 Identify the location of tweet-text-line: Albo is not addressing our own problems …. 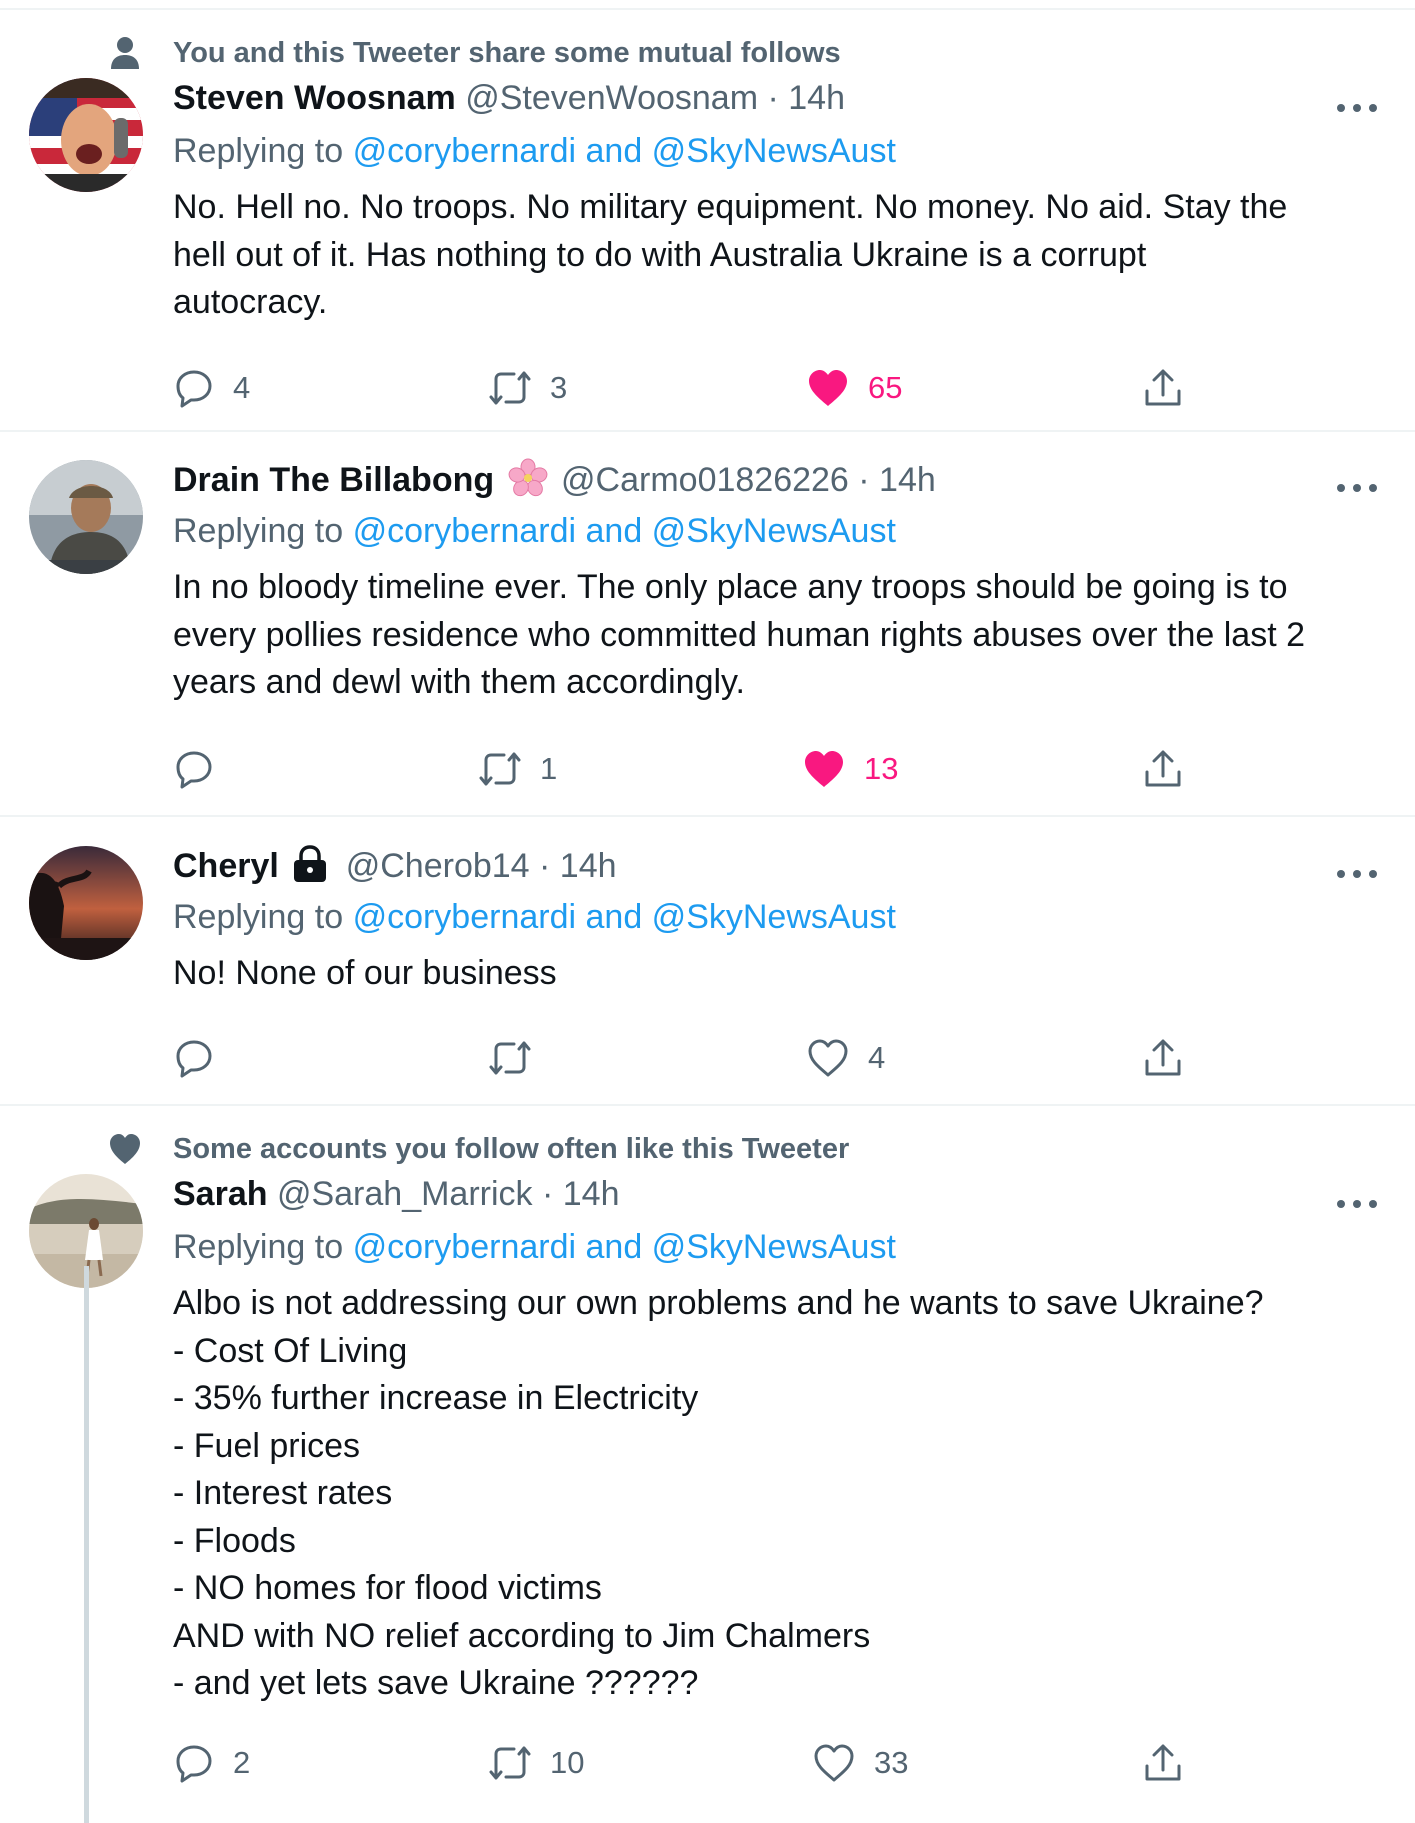
(718, 1303).